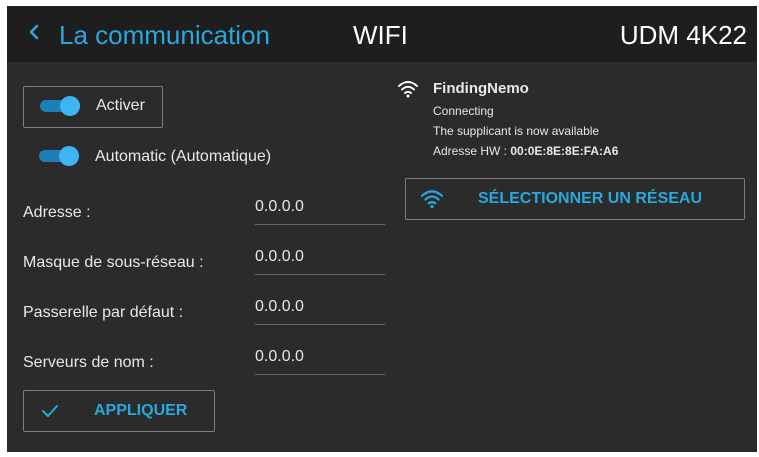 This screenshot has height=457, width=759. What do you see at coordinates (50, 411) in the screenshot?
I see `check-icon` at bounding box center [50, 411].